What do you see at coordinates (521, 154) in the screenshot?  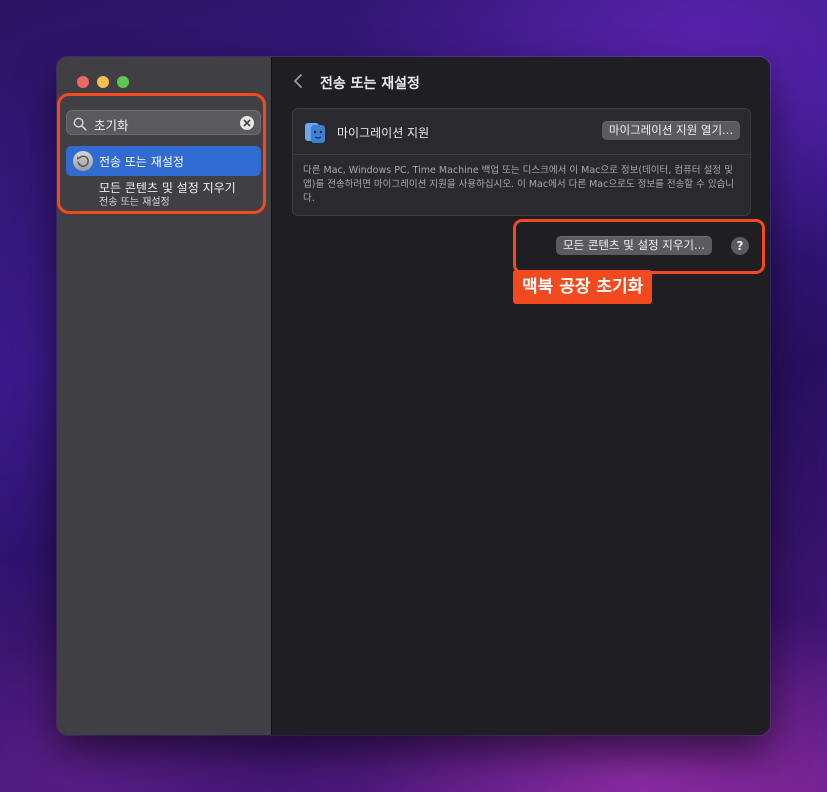 I see `divider` at bounding box center [521, 154].